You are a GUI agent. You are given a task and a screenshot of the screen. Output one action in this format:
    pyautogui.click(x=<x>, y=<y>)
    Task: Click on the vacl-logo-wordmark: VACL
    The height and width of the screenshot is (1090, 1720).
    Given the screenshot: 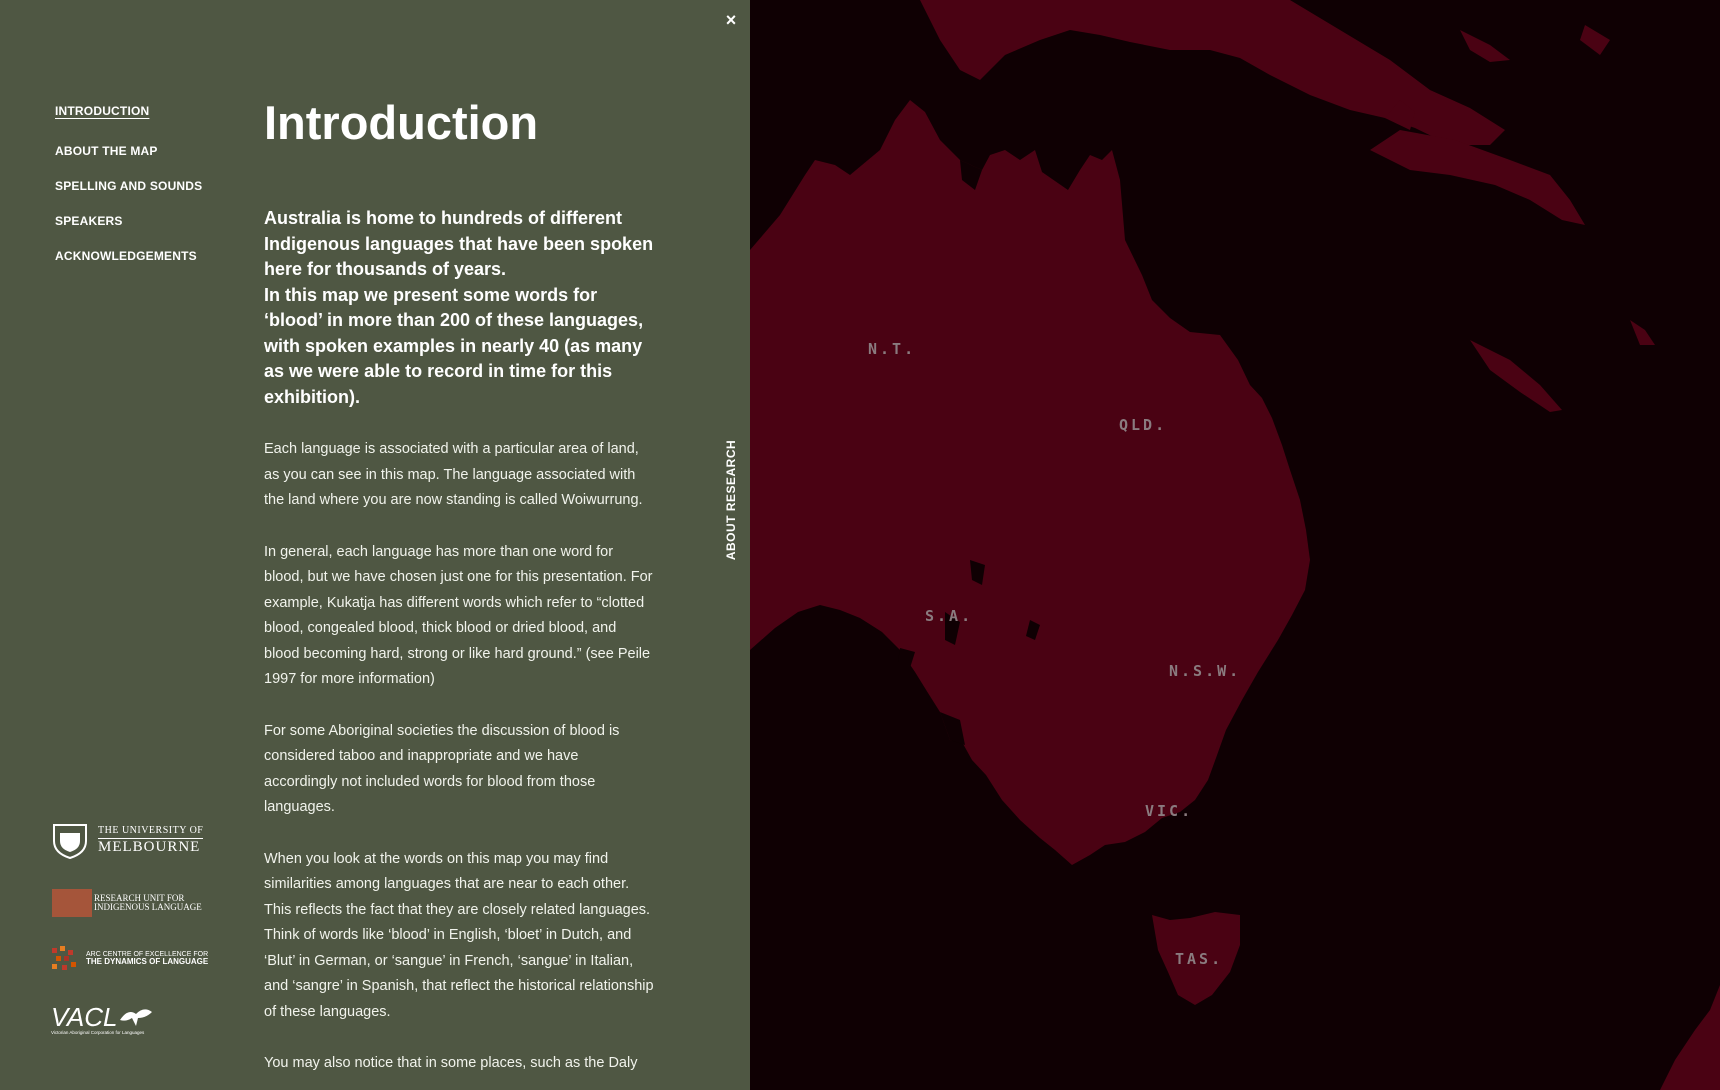 What is the action you would take?
    pyautogui.click(x=84, y=1017)
    